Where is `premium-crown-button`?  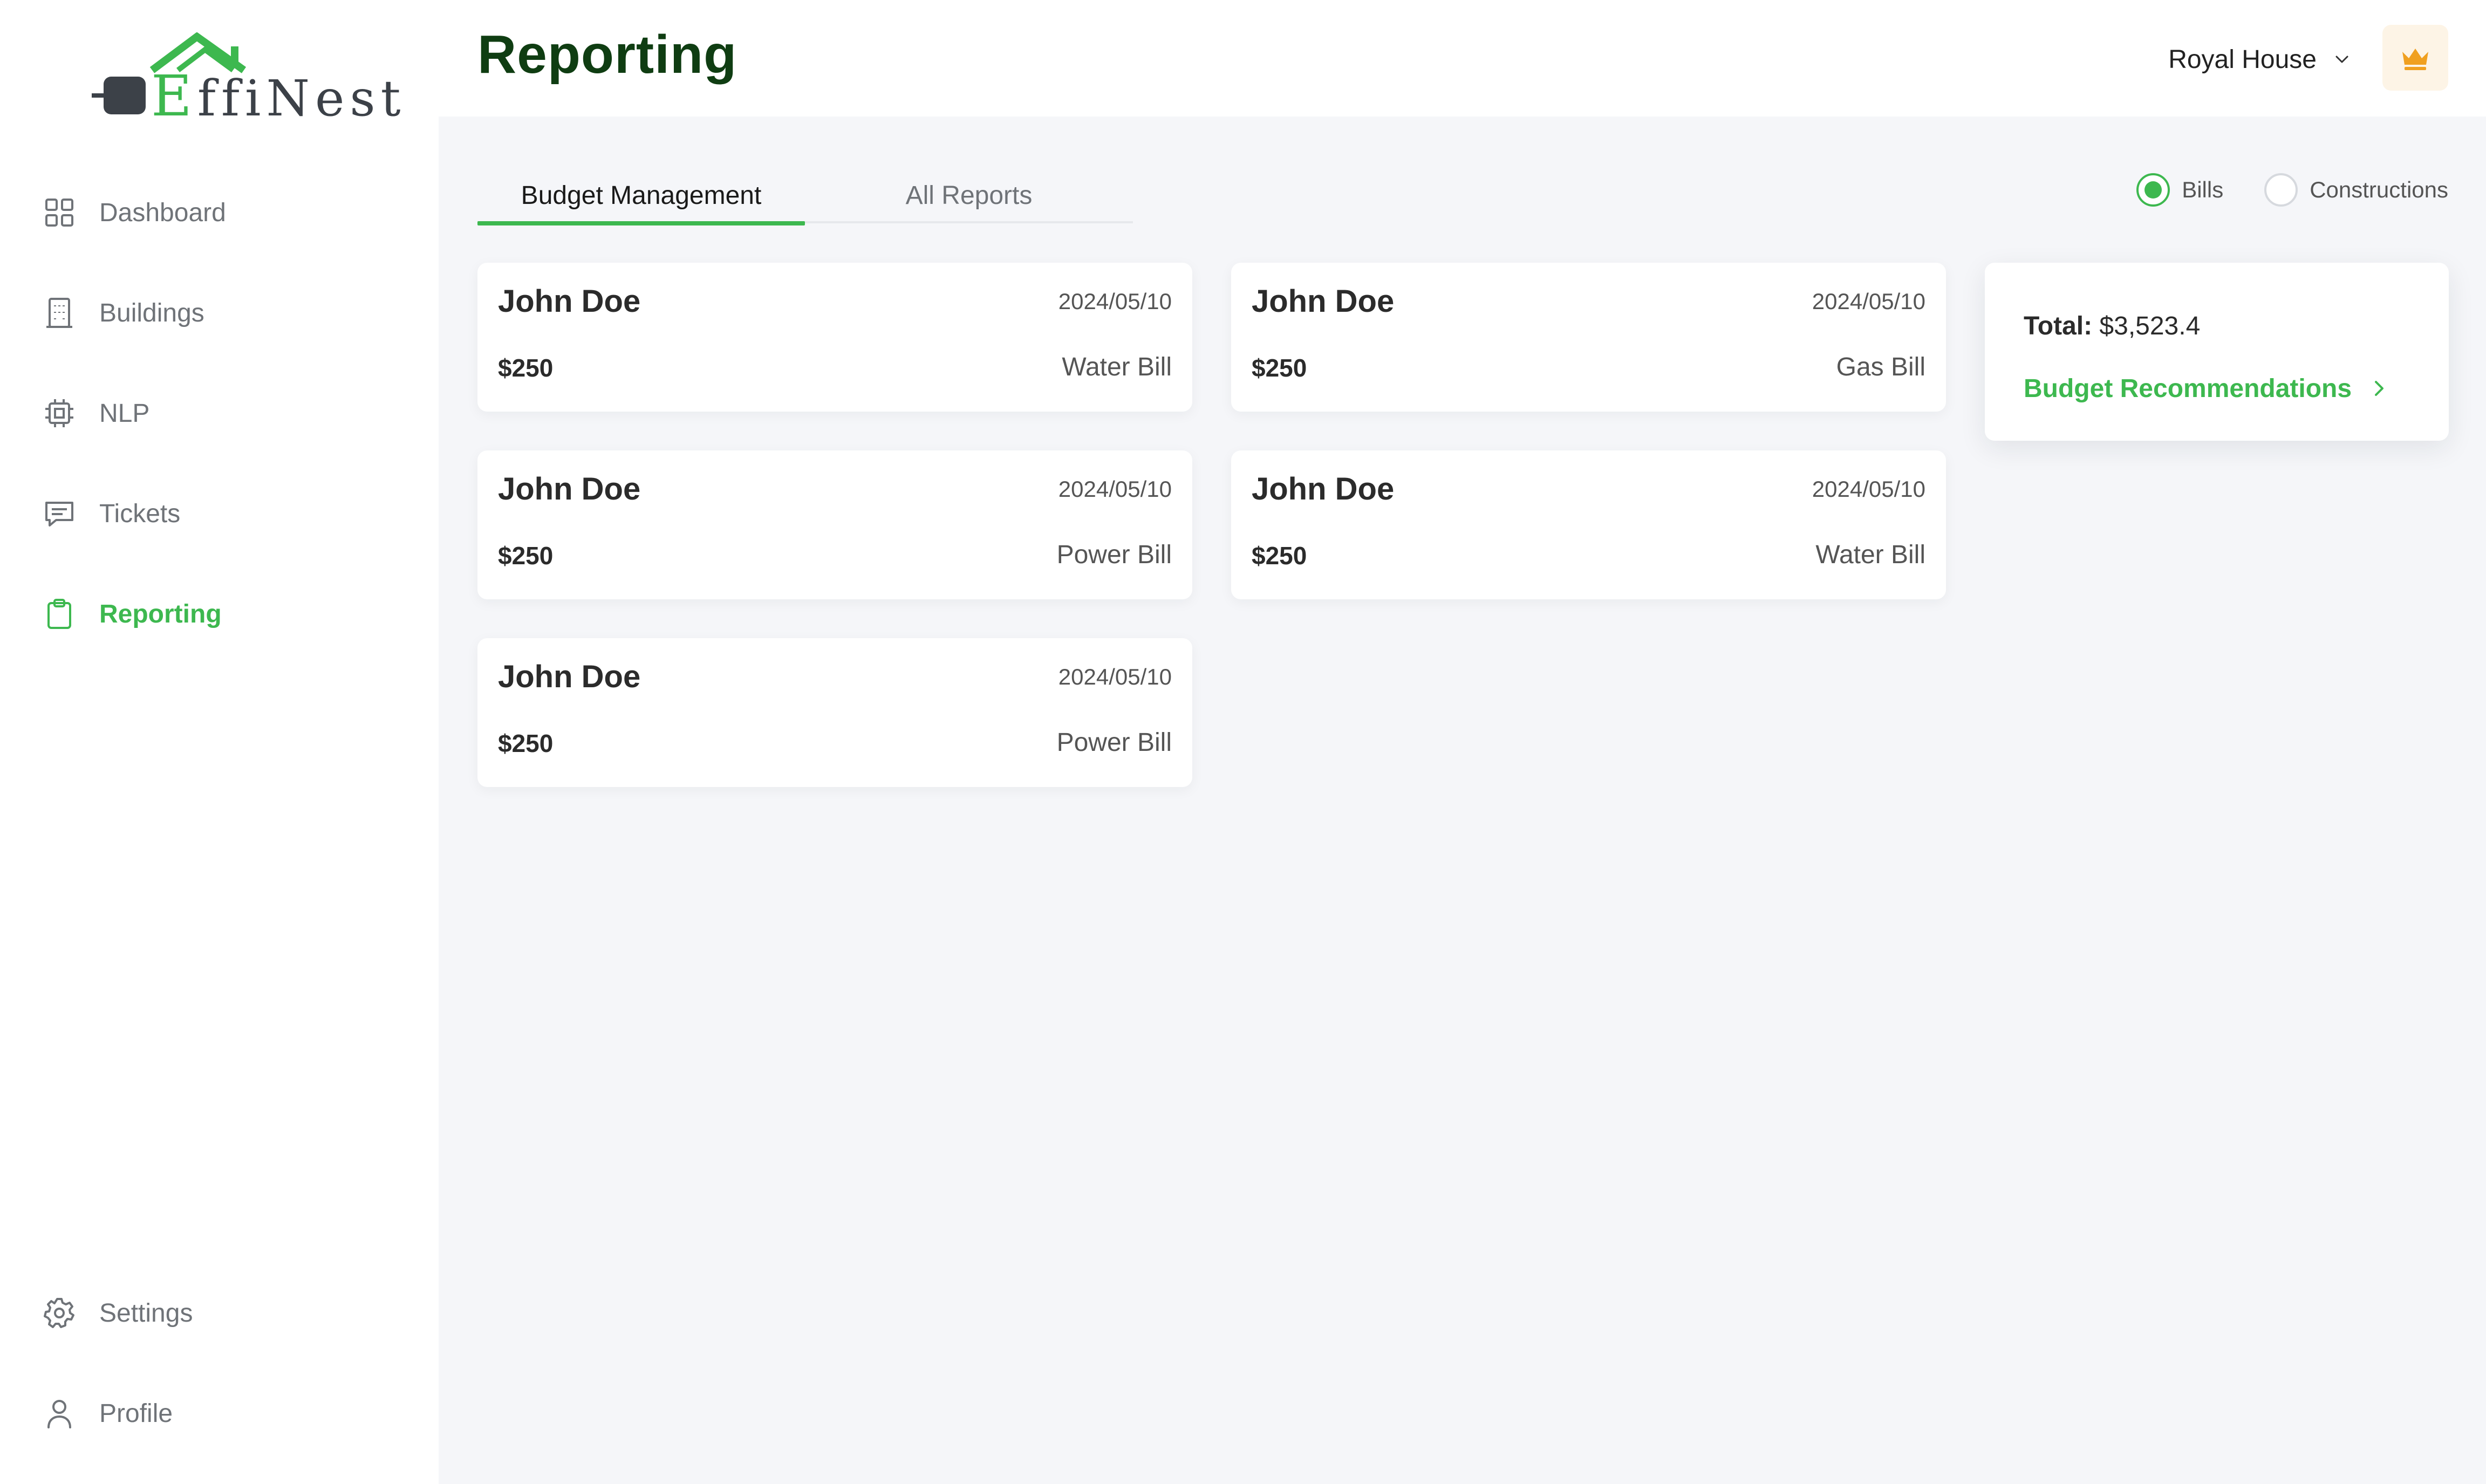
premium-crown-button is located at coordinates (2415, 58).